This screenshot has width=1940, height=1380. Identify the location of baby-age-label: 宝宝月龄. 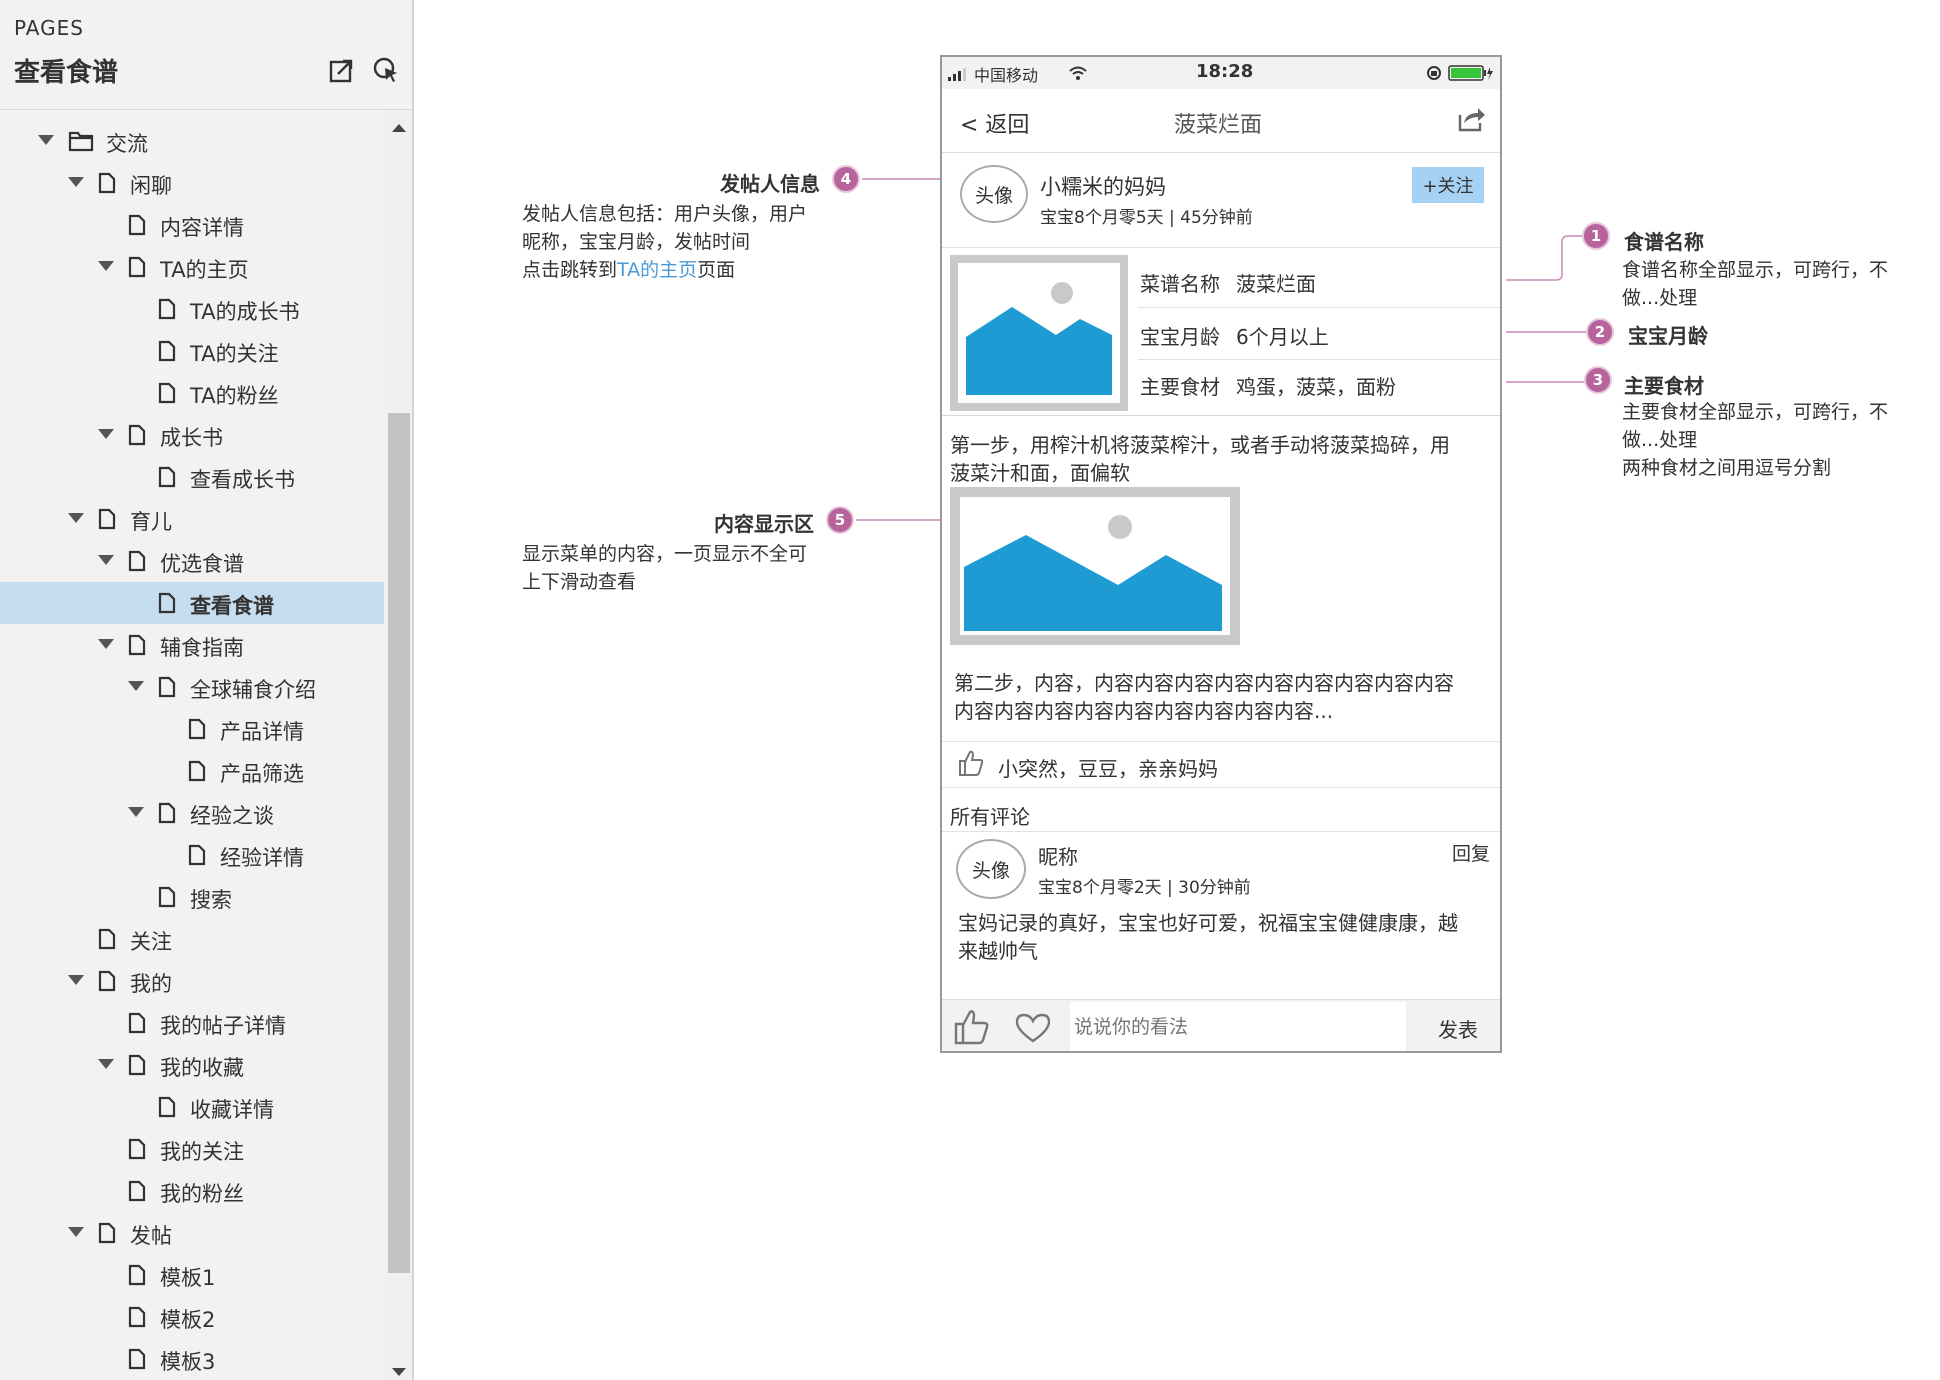
(1180, 337).